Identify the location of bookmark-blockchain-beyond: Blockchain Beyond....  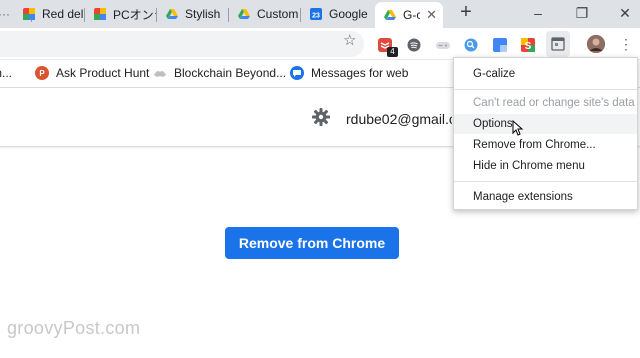
(219, 73).